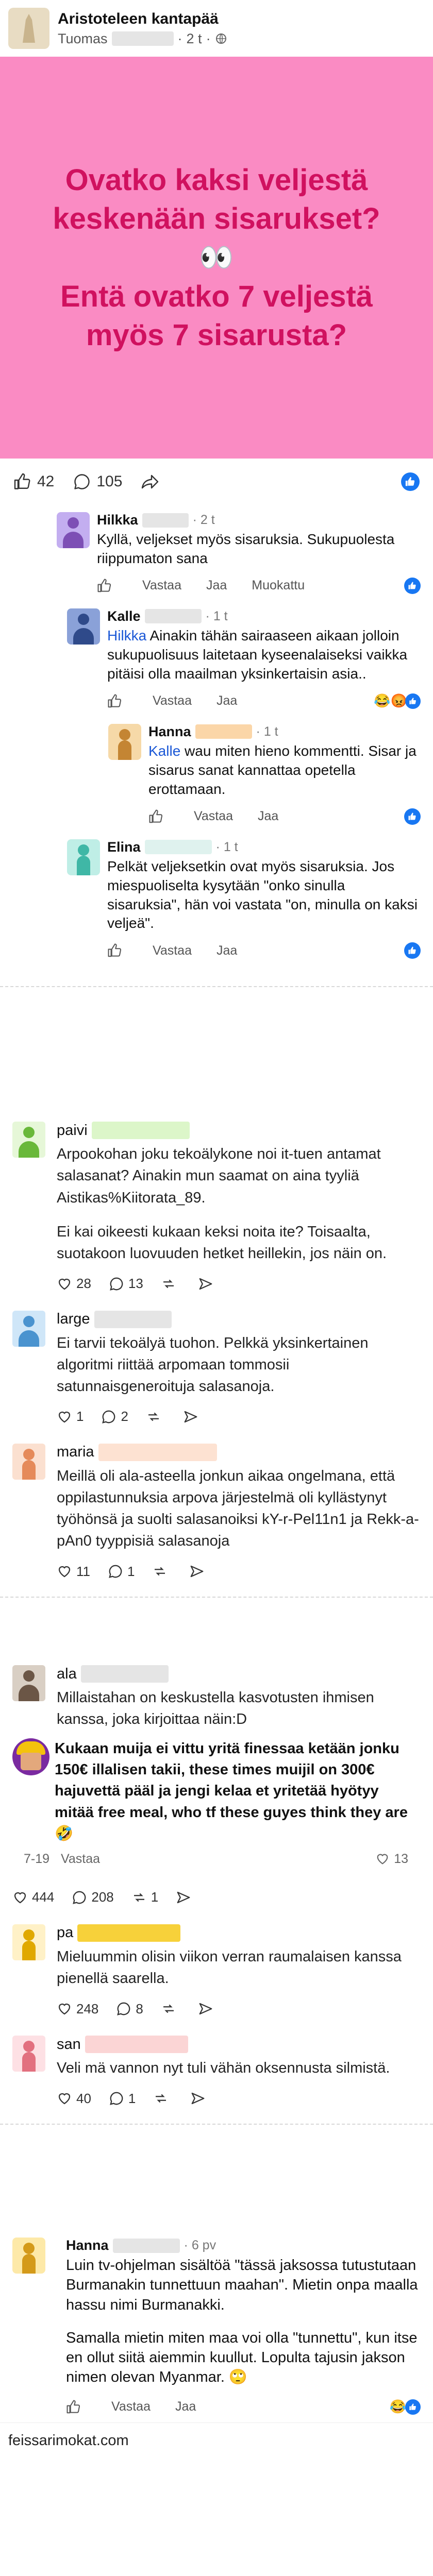 This screenshot has width=433, height=2576. Describe the element at coordinates (164, 751) in the screenshot. I see `mention-link: Kalle` at that location.